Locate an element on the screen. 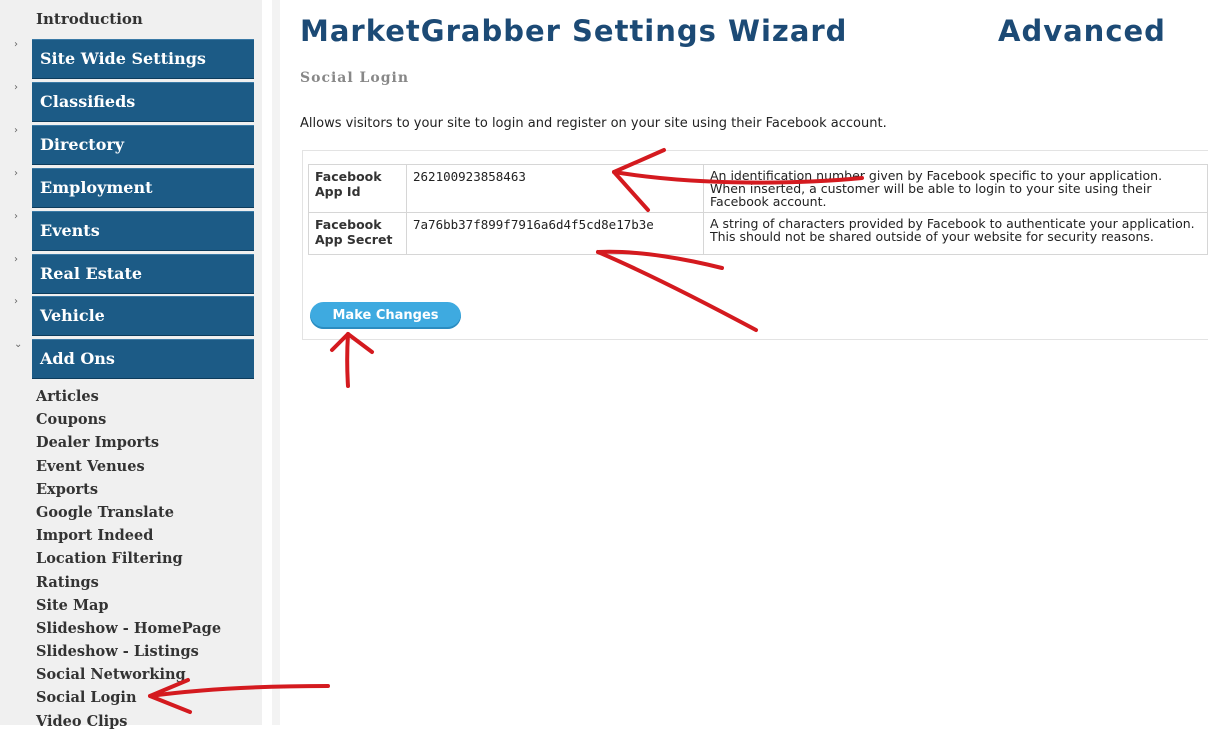 The image size is (1208, 733). nav-classifieds: Classifieds is located at coordinates (143, 102).